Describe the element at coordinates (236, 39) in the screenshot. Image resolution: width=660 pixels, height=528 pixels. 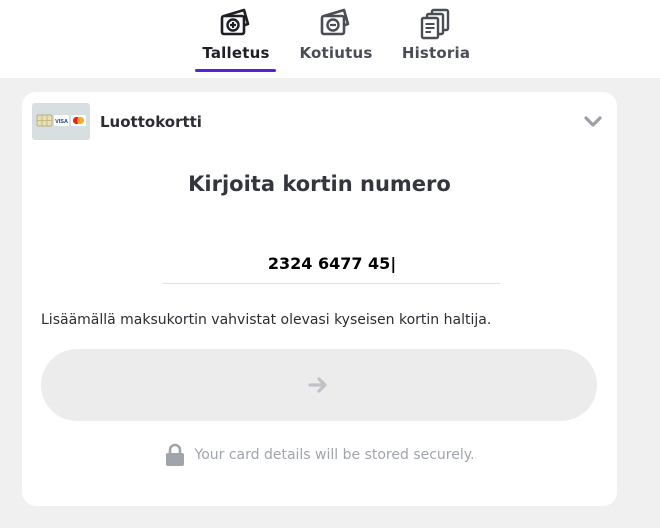
I see `tab-talletus: Talletus` at that location.